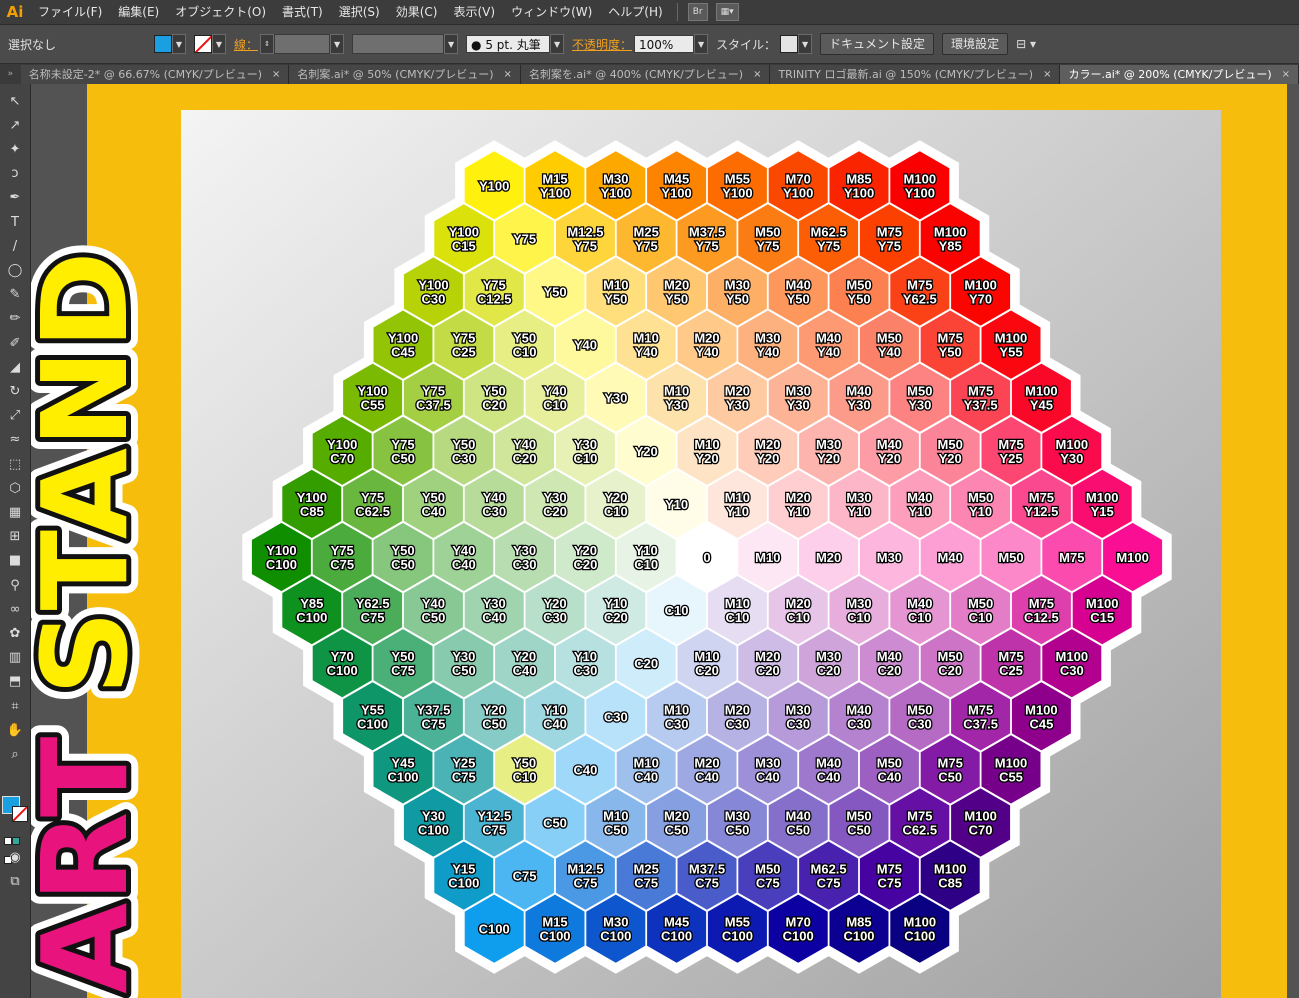  What do you see at coordinates (20, 814) in the screenshot?
I see `stroke-swatch-large` at bounding box center [20, 814].